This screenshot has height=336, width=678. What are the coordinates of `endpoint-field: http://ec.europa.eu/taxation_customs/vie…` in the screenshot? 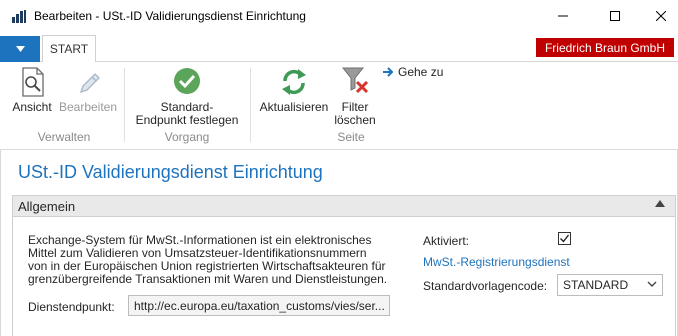 It's located at (259, 305).